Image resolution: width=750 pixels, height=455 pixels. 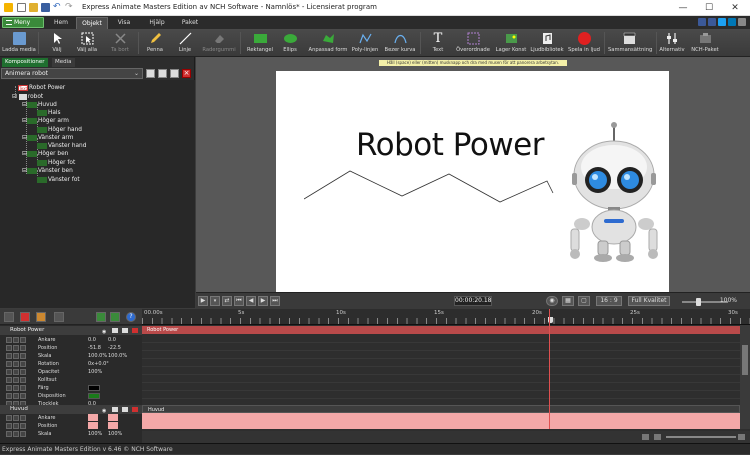 What do you see at coordinates (186, 73) in the screenshot?
I see `remove-composition-icon: ×` at bounding box center [186, 73].